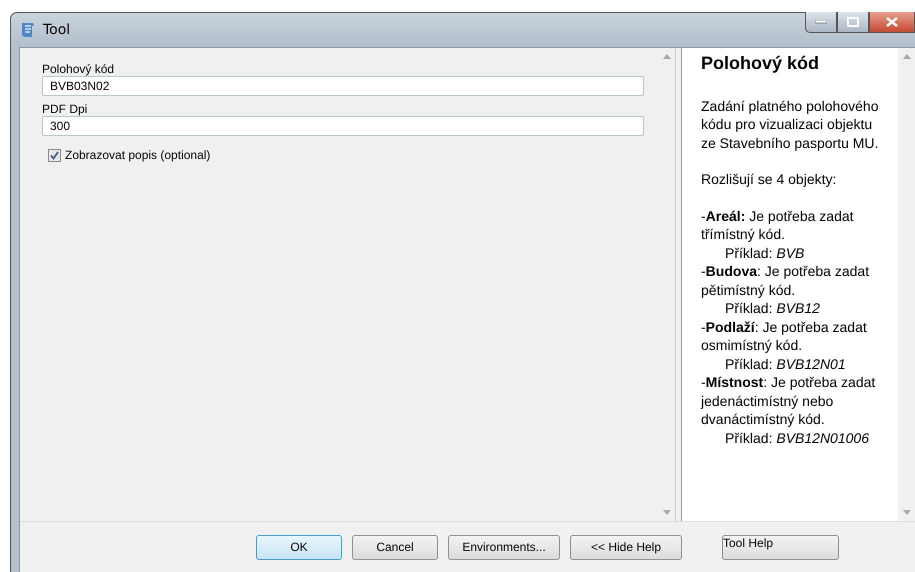 The width and height of the screenshot is (915, 572). What do you see at coordinates (769, 179) in the screenshot?
I see `help-paragraph: Rozlišují se 4 objekty:` at bounding box center [769, 179].